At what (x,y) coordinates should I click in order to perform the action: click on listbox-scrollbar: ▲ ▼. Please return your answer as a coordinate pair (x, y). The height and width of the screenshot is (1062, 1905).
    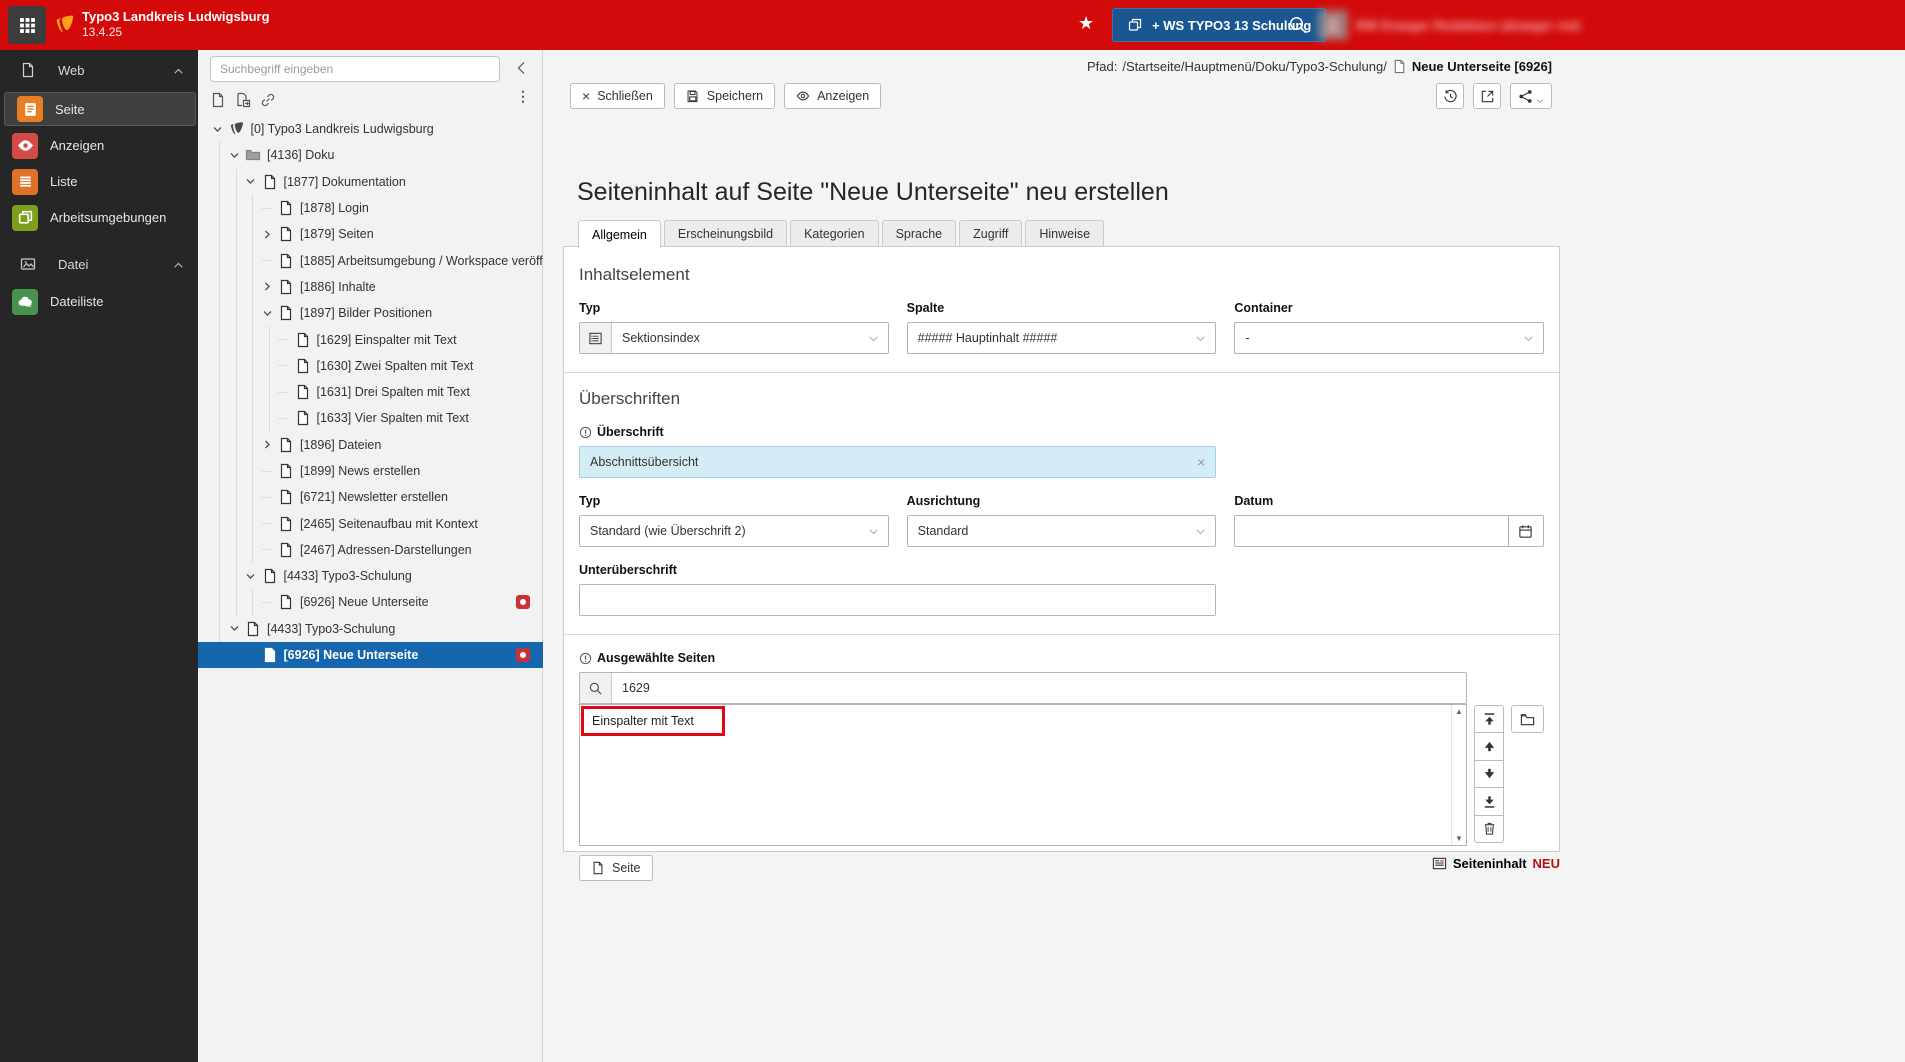
    Looking at the image, I should click on (1458, 775).